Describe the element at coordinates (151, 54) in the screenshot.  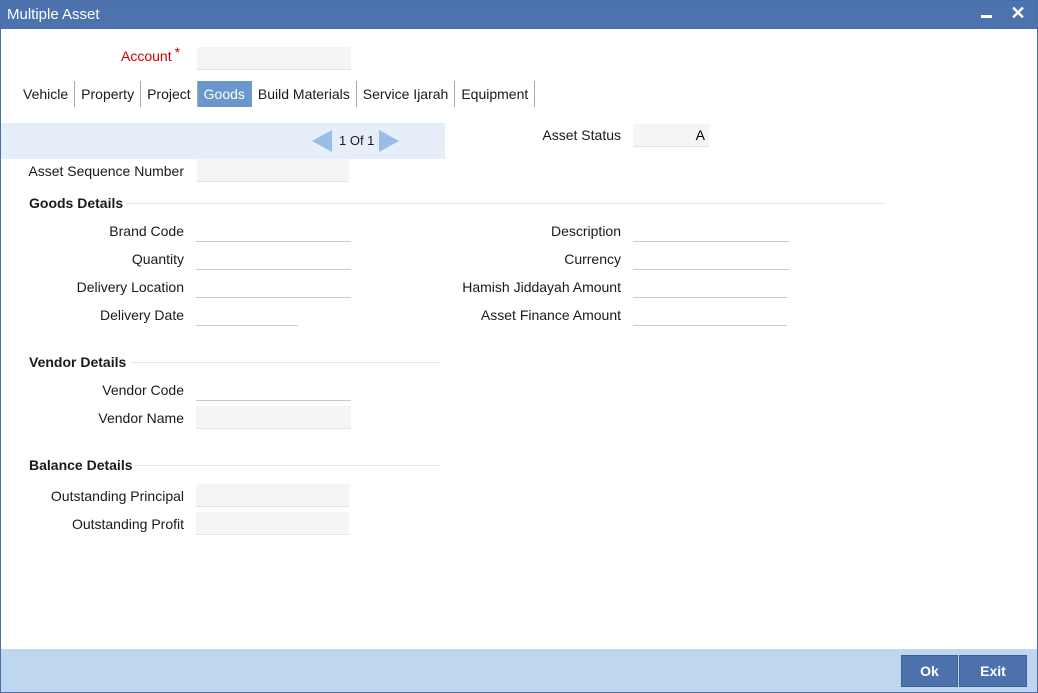
I see `account-label: Account *` at that location.